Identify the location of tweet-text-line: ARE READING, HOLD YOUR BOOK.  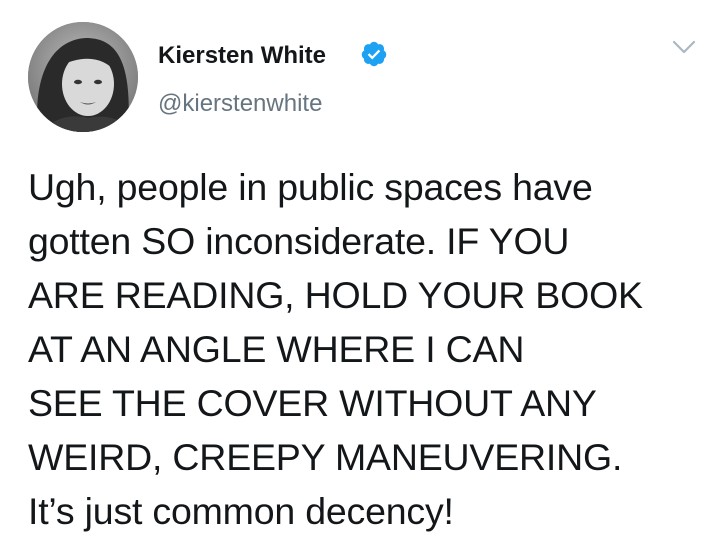
(335, 295).